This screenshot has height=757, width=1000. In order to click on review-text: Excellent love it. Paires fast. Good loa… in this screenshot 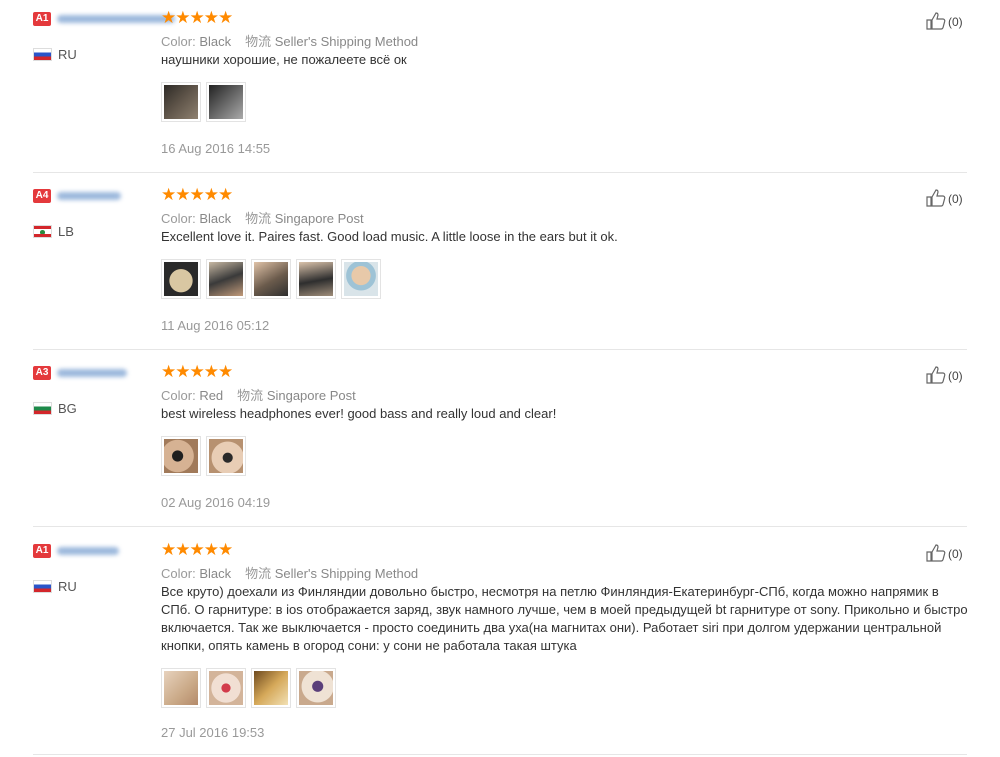, I will do `click(389, 236)`.